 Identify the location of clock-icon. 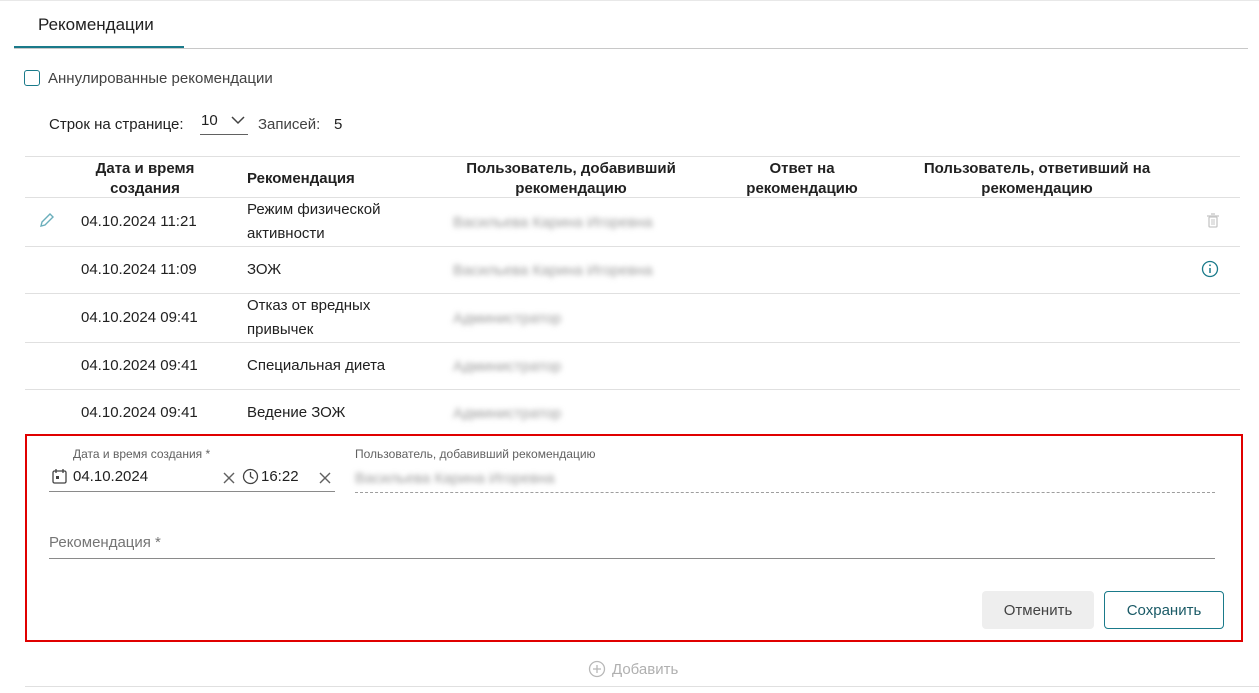
(250, 476).